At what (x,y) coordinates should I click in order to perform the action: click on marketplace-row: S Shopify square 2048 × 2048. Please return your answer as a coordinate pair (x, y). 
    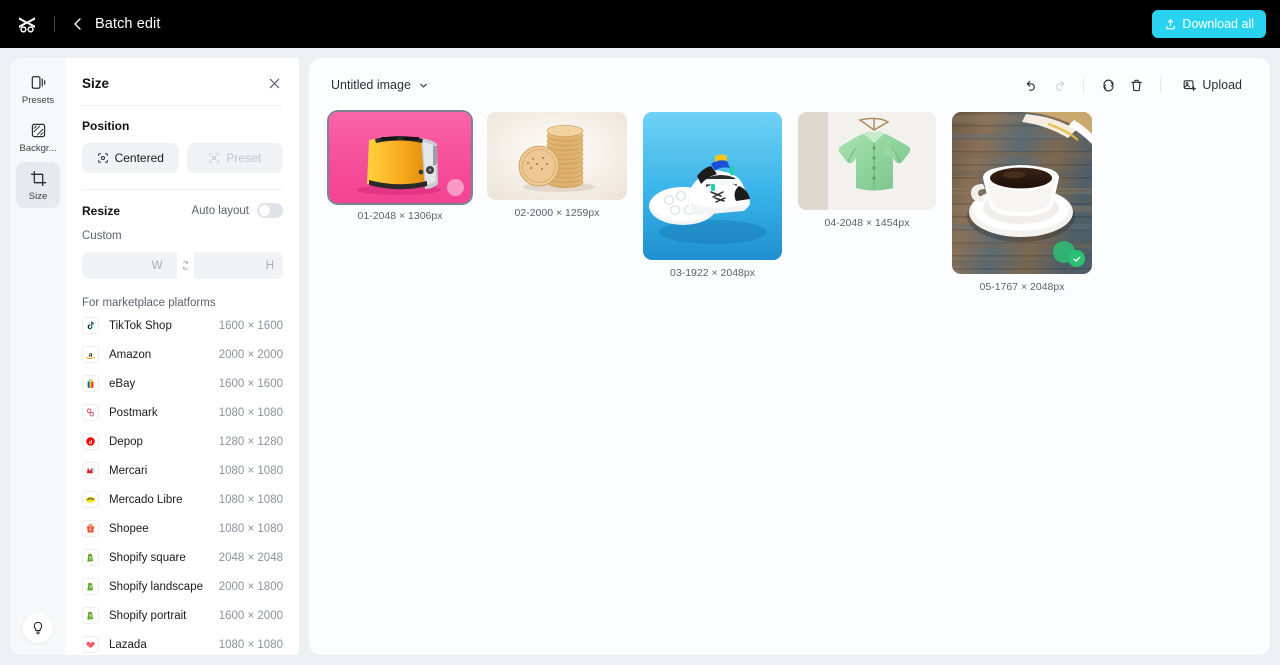
    Looking at the image, I should click on (182, 557).